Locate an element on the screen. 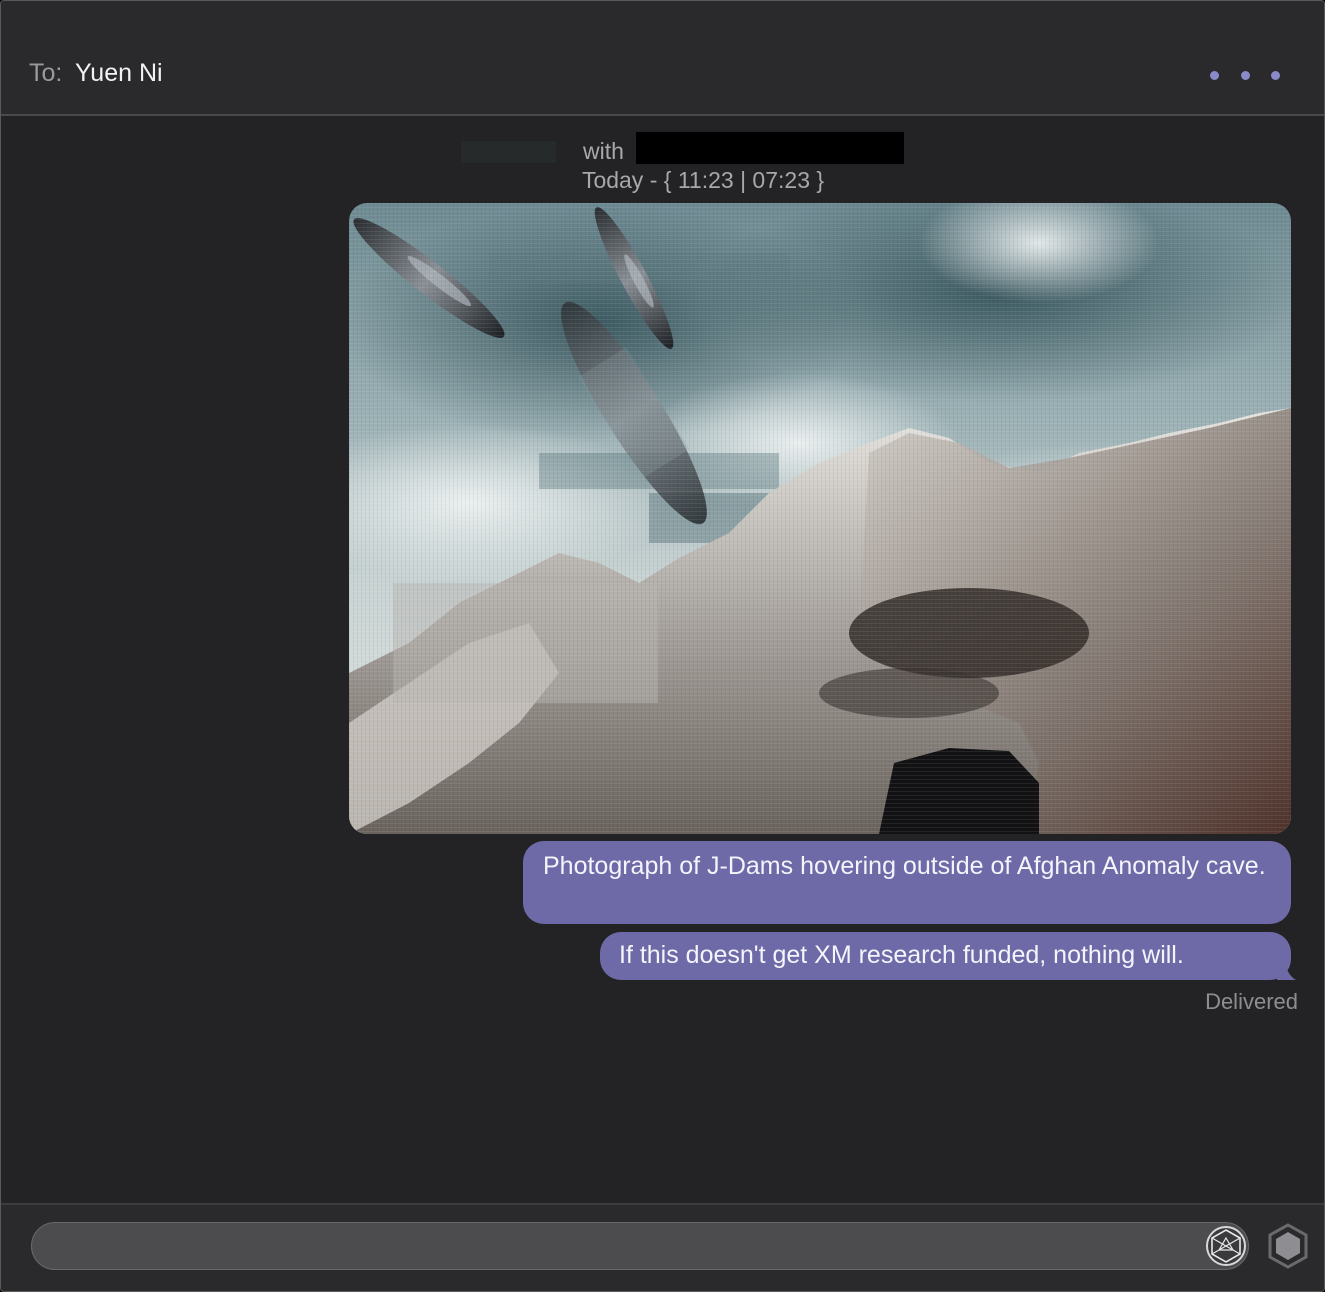  thread-timestamp: Today - { 11:23 | 07:23 } is located at coordinates (703, 180).